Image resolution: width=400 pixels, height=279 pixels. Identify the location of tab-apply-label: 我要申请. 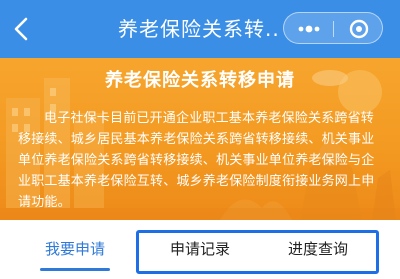
(74, 249).